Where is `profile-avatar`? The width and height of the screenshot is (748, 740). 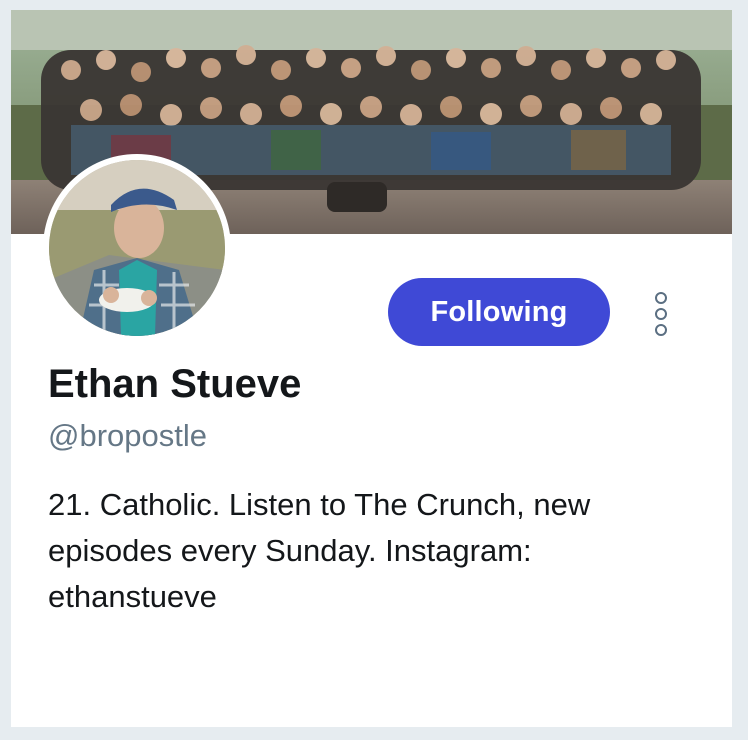 profile-avatar is located at coordinates (137, 248).